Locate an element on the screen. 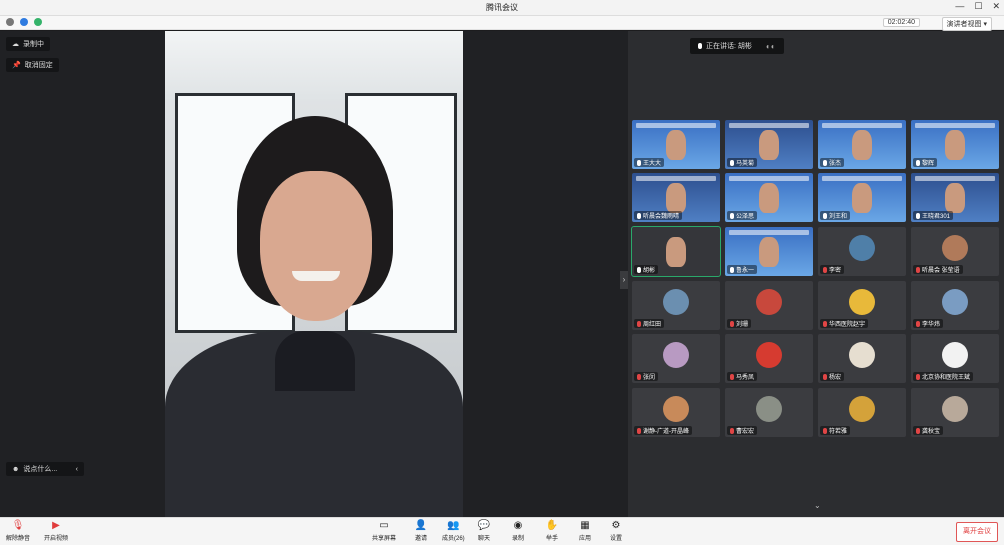 The image size is (1004, 545). chat-input: ☻ 说点什么... ‹ is located at coordinates (45, 469).